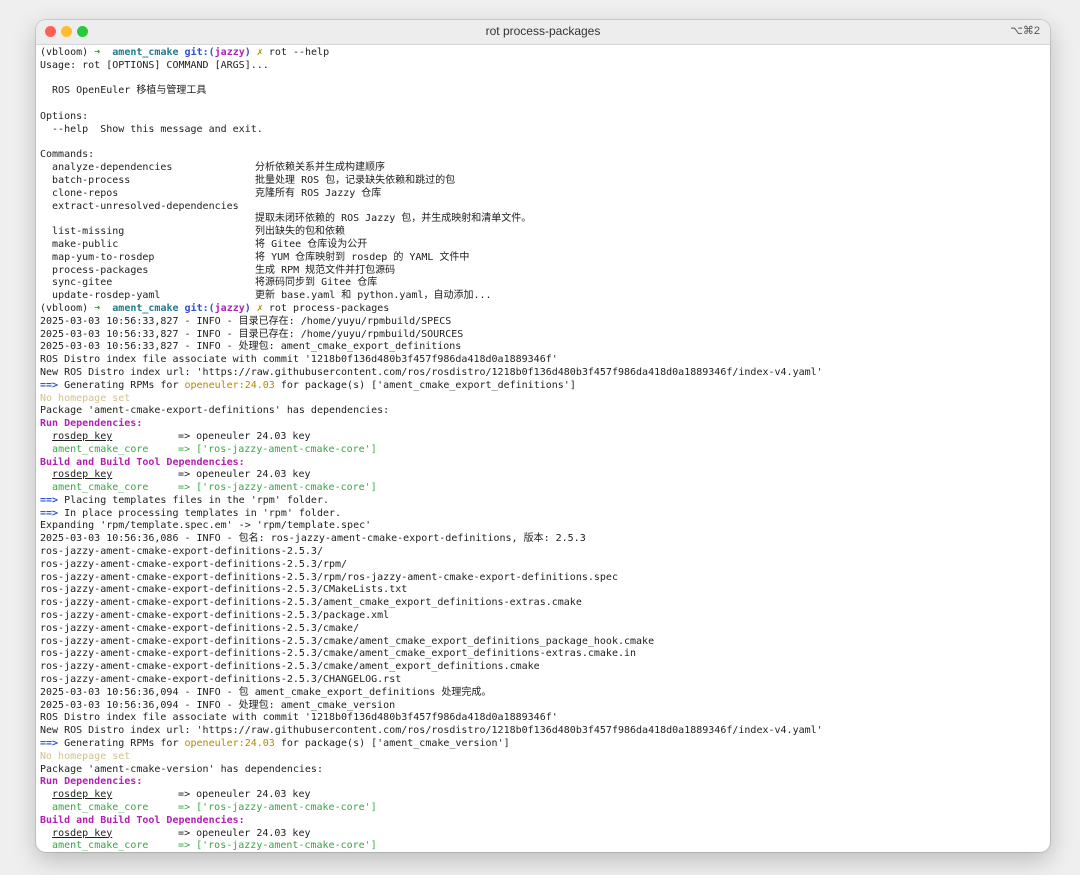 This screenshot has height=875, width=1080. Describe the element at coordinates (355, 180) in the screenshot. I see `command-desc: 批量处理 ROS 包，记录缺失依赖和跳过的包` at that location.